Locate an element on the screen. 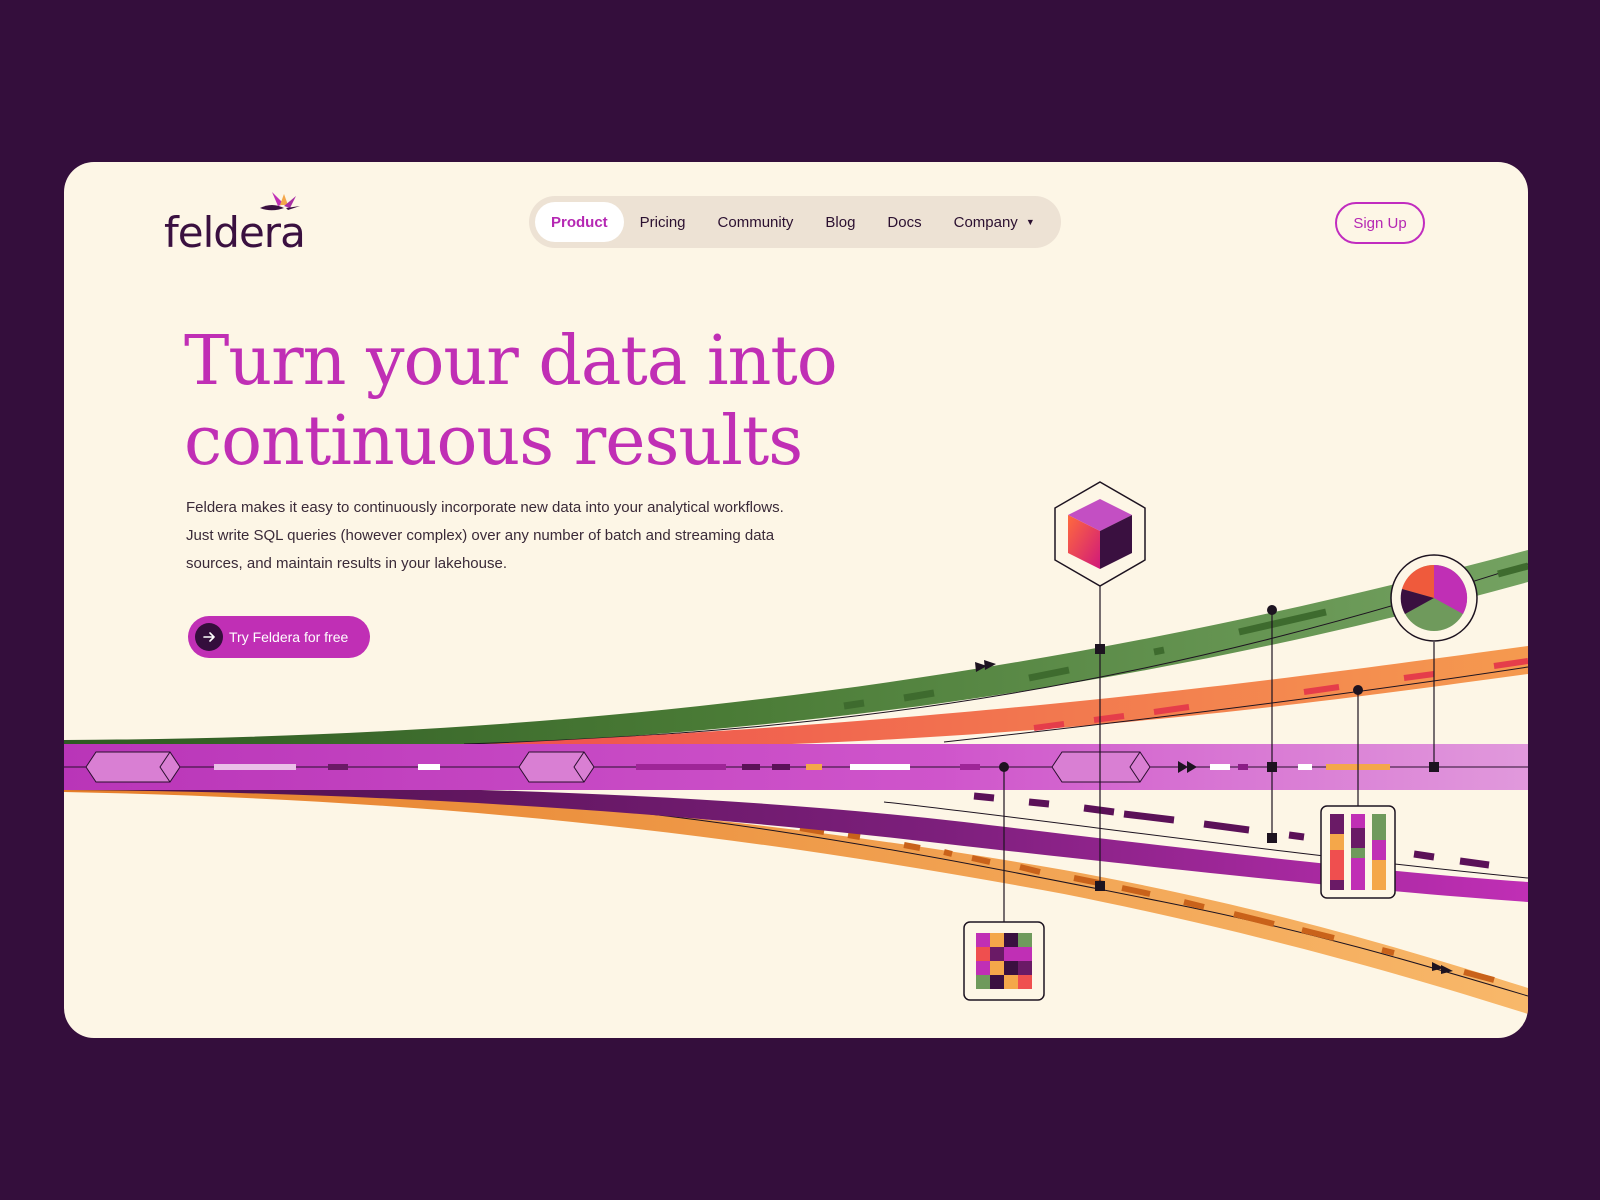  nav-item-label: Community is located at coordinates (755, 222).